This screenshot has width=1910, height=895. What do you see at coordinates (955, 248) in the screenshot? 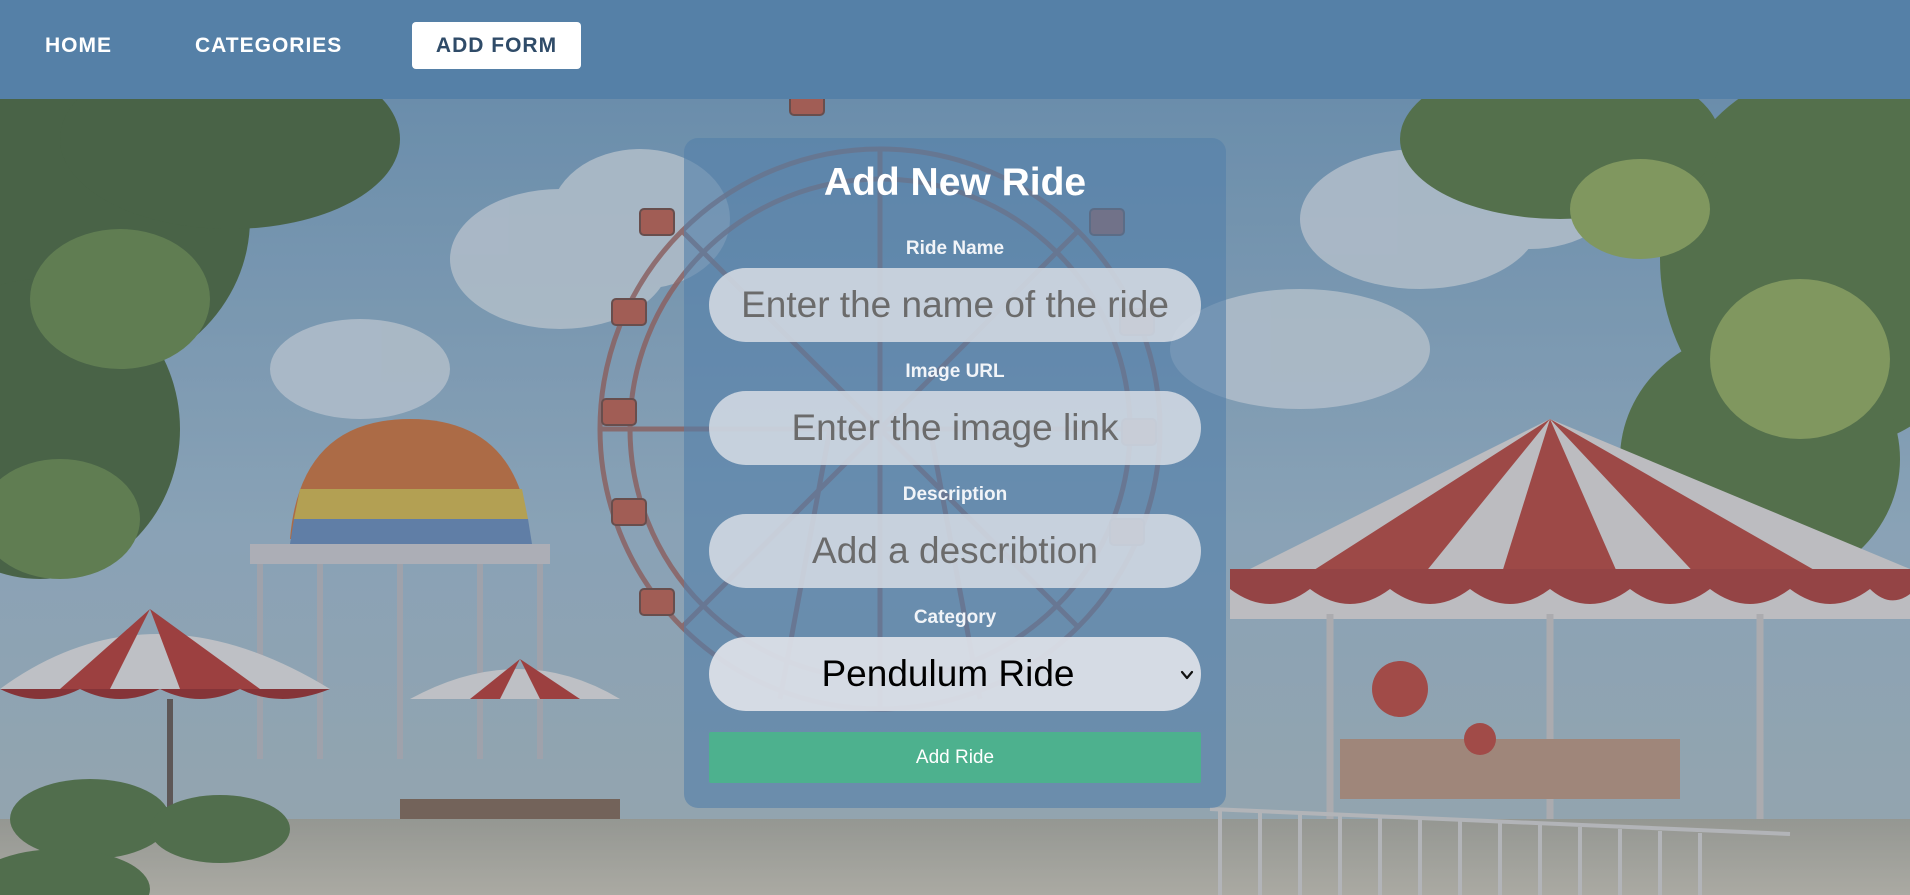
I see `ride-name-label: Ride Name` at bounding box center [955, 248].